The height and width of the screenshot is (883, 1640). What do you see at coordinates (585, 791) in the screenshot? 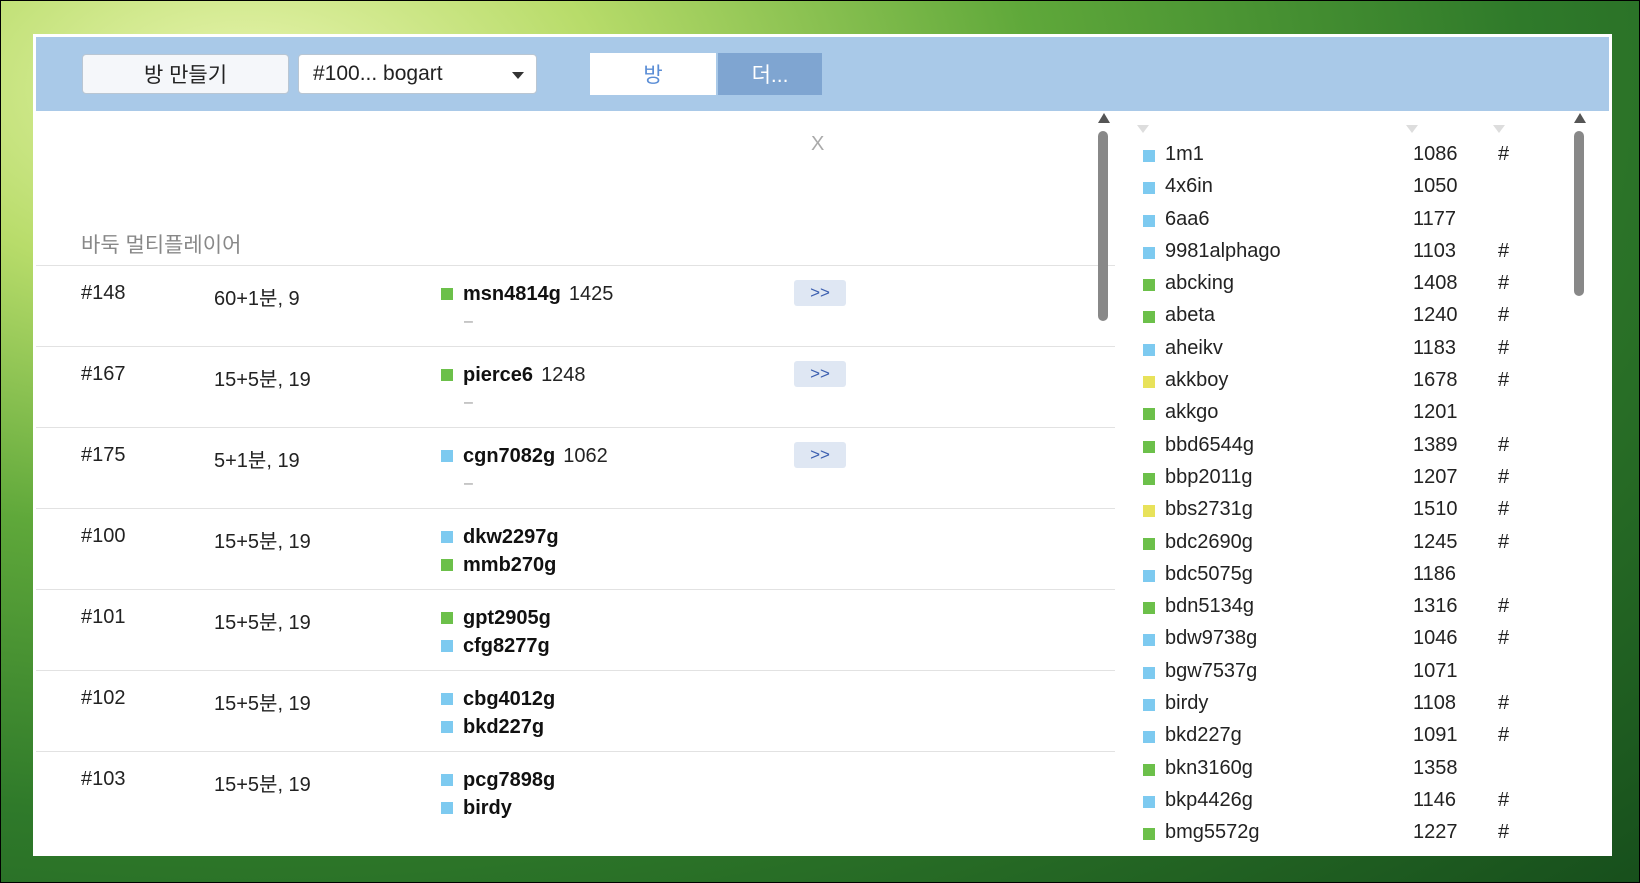
I see `room-row: #103 15+5분, 19 pcg7898g birdy` at bounding box center [585, 791].